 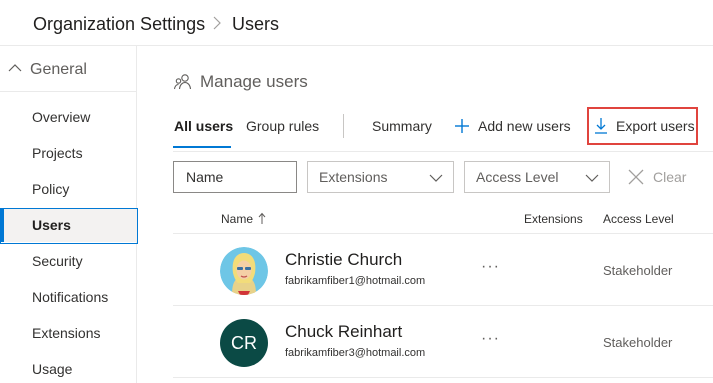 What do you see at coordinates (58, 69) in the screenshot?
I see `sidebar-group-label: General` at bounding box center [58, 69].